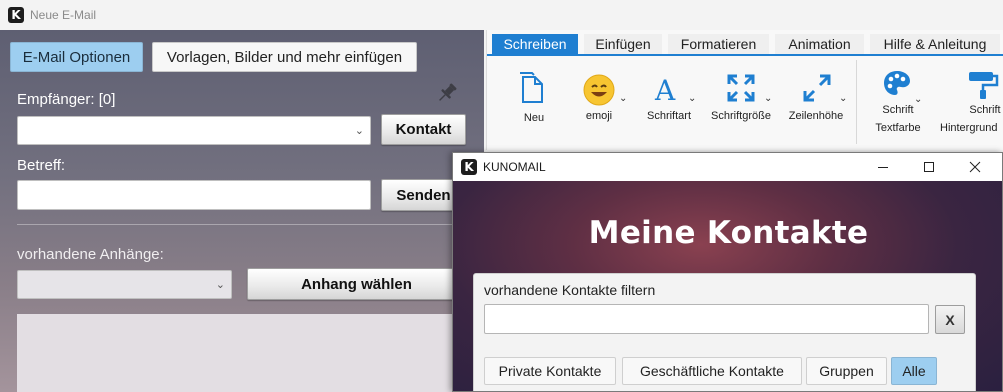  I want to click on emoji-icon, so click(599, 90).